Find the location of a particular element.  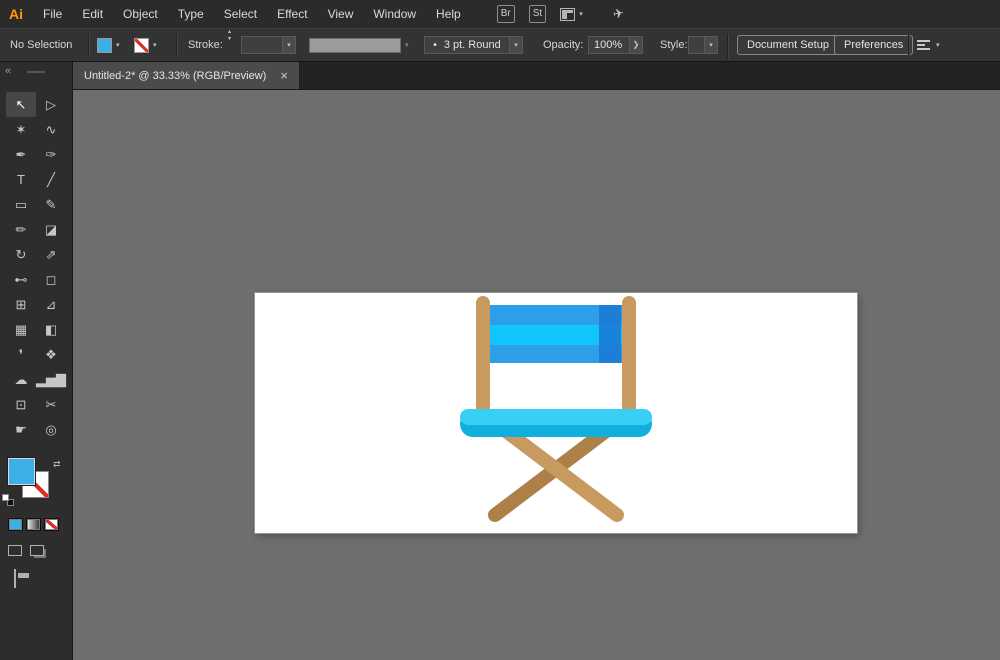

draw-behind-icon is located at coordinates (37, 550).